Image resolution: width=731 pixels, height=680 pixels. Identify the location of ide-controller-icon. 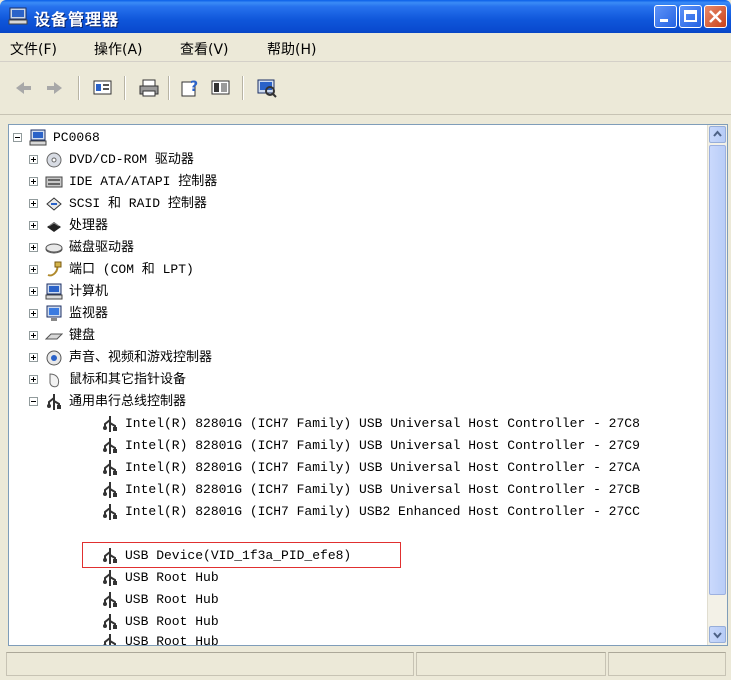
(54, 182).